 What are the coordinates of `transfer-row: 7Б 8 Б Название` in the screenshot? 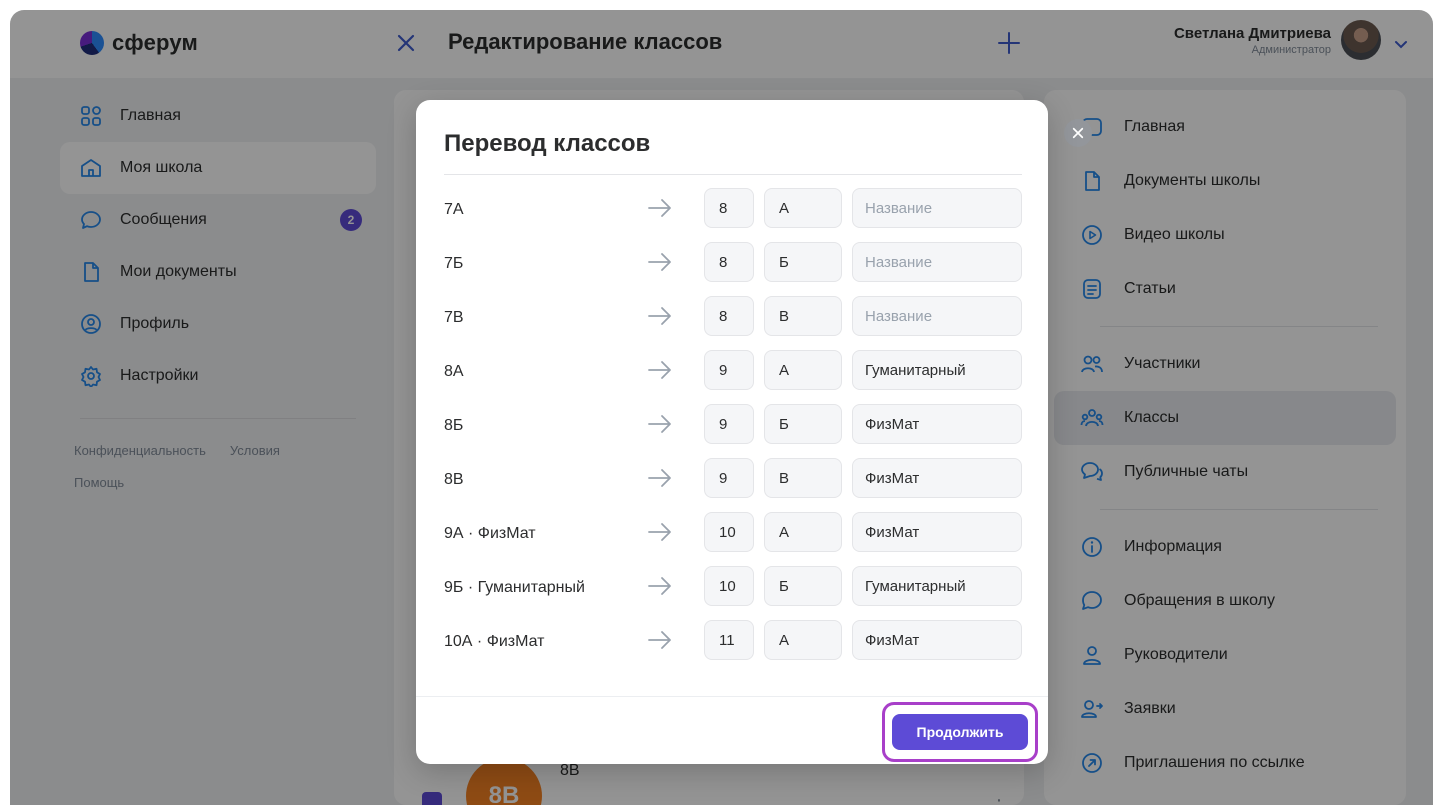 It's located at (733, 265).